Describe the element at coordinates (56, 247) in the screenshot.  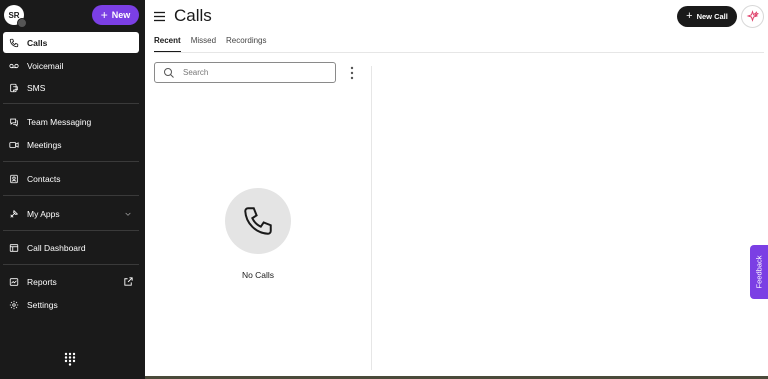
I see `sidebar-item-label: Call Dashboard` at that location.